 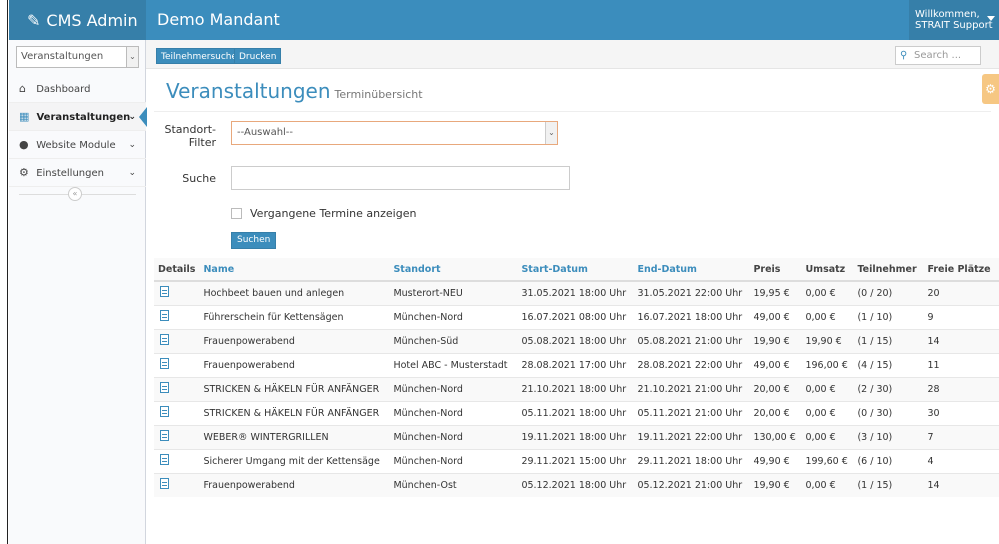 I want to click on cell-end: 29.11.2021 18:00 Uhr, so click(x=691, y=460).